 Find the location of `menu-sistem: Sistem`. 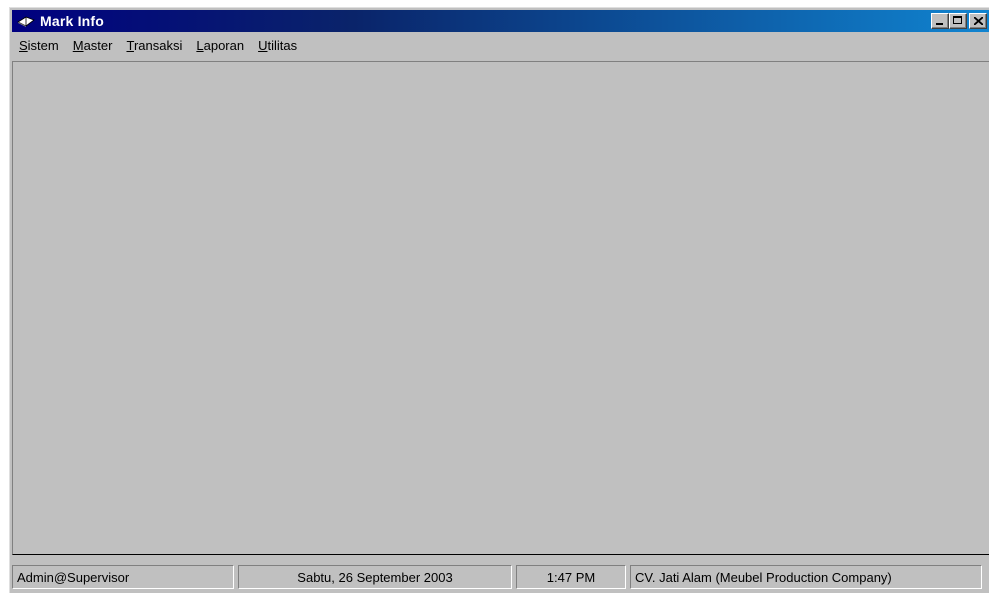

menu-sistem: Sistem is located at coordinates (39, 46).